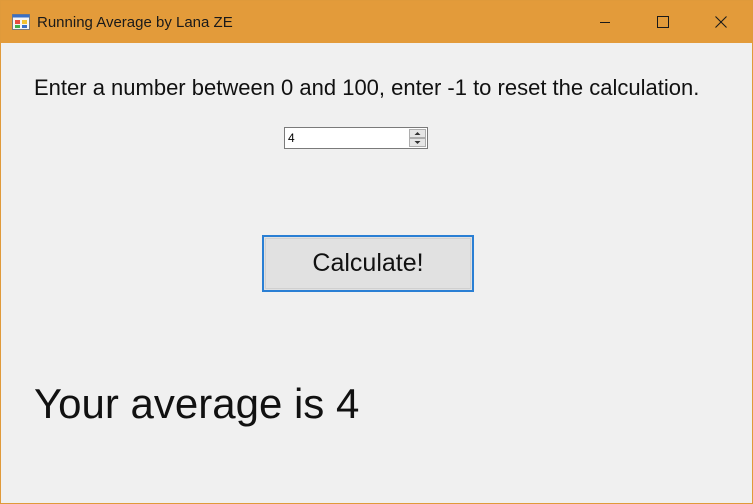  I want to click on button-focus-inner, so click(368, 263).